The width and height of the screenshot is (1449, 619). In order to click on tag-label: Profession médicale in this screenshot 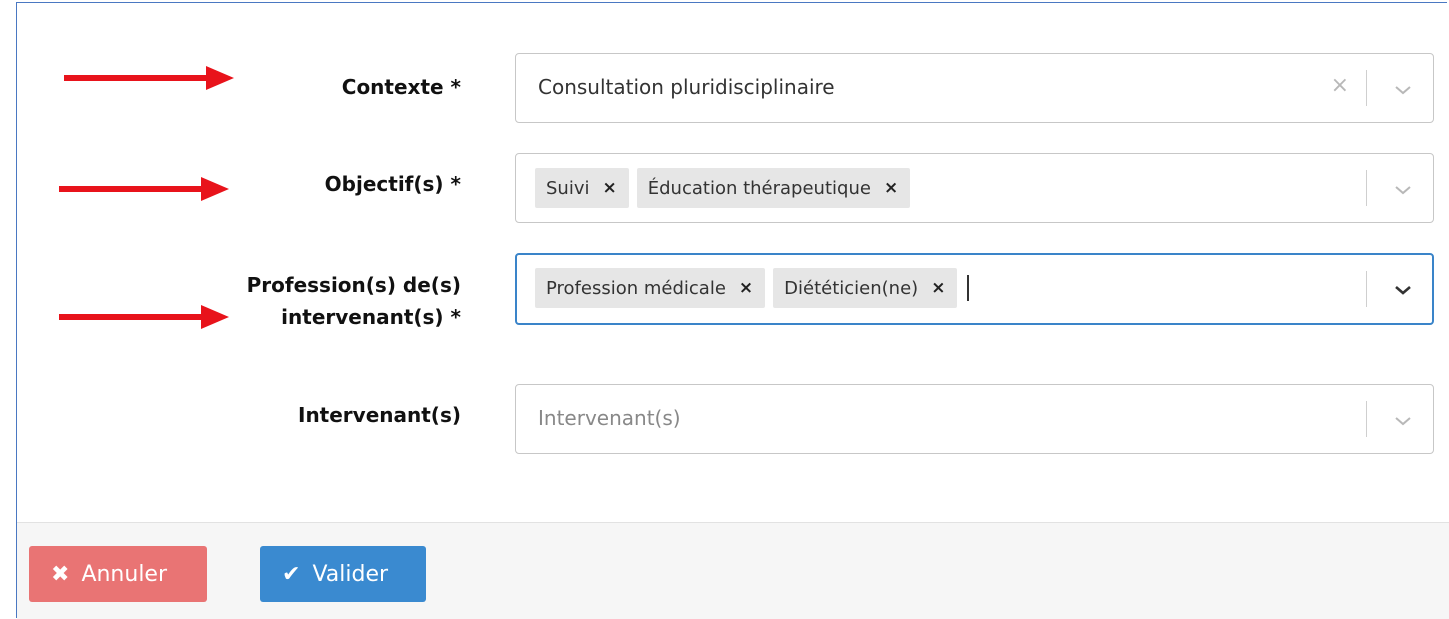, I will do `click(636, 288)`.